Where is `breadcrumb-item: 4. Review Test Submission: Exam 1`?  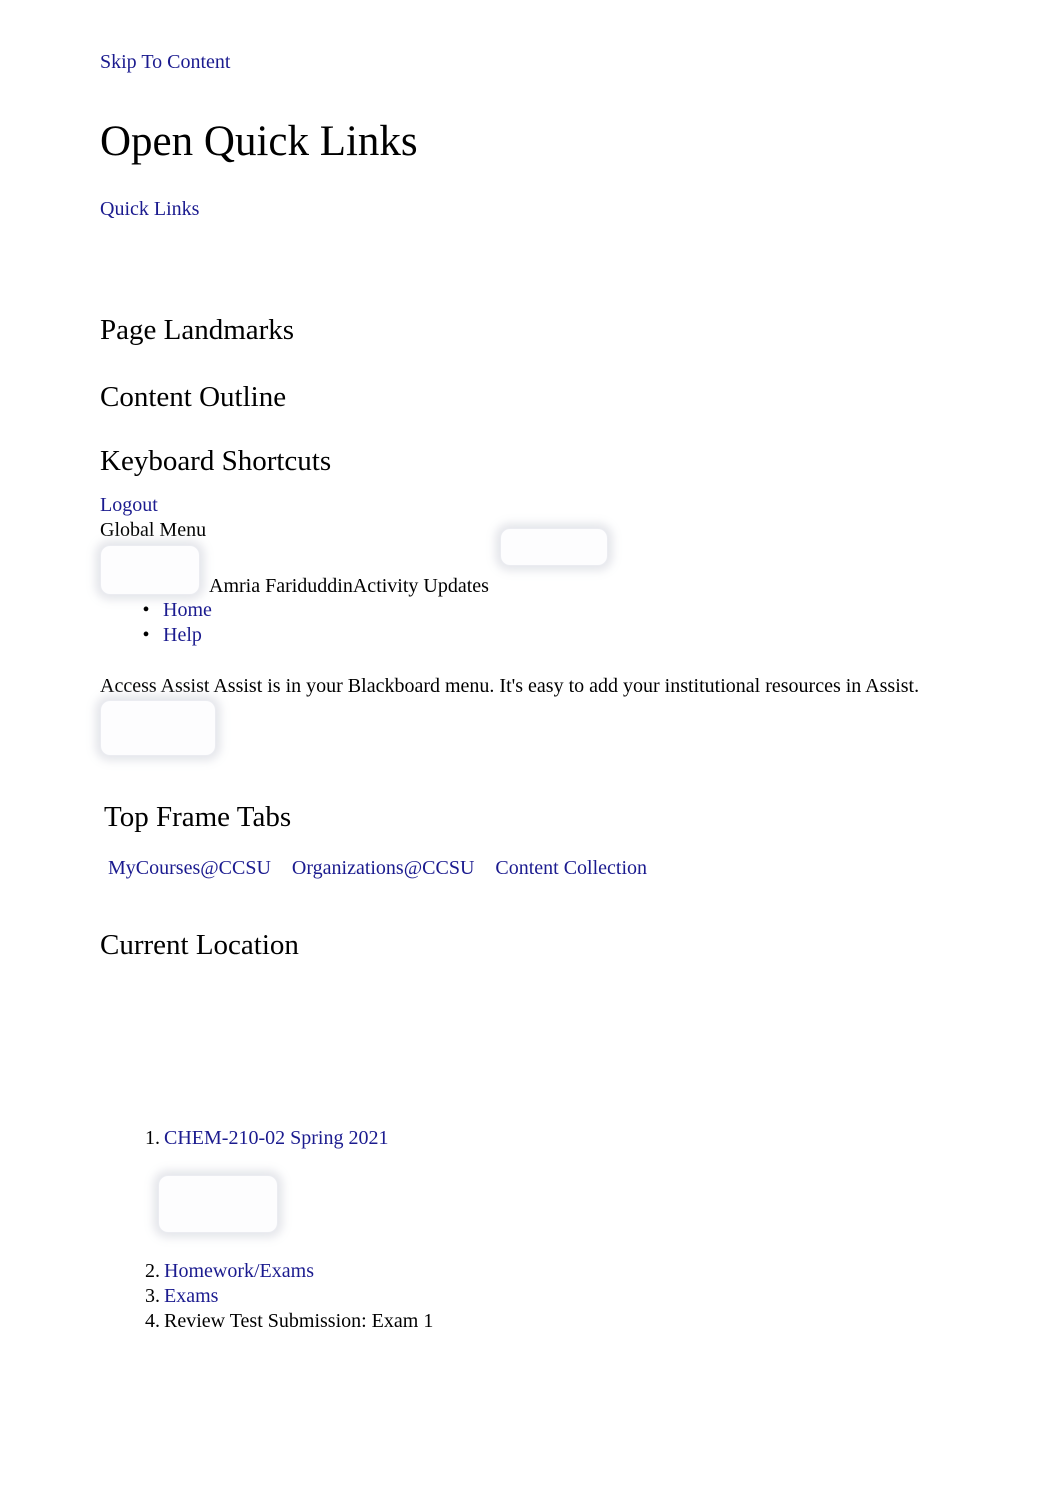 breadcrumb-item: 4. Review Test Submission: Exam 1 is located at coordinates (266, 1321).